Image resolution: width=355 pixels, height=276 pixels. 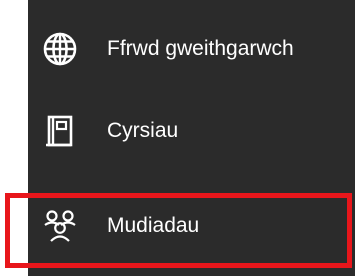 I want to click on sidebar-item-label: Mudiadau, so click(x=153, y=225).